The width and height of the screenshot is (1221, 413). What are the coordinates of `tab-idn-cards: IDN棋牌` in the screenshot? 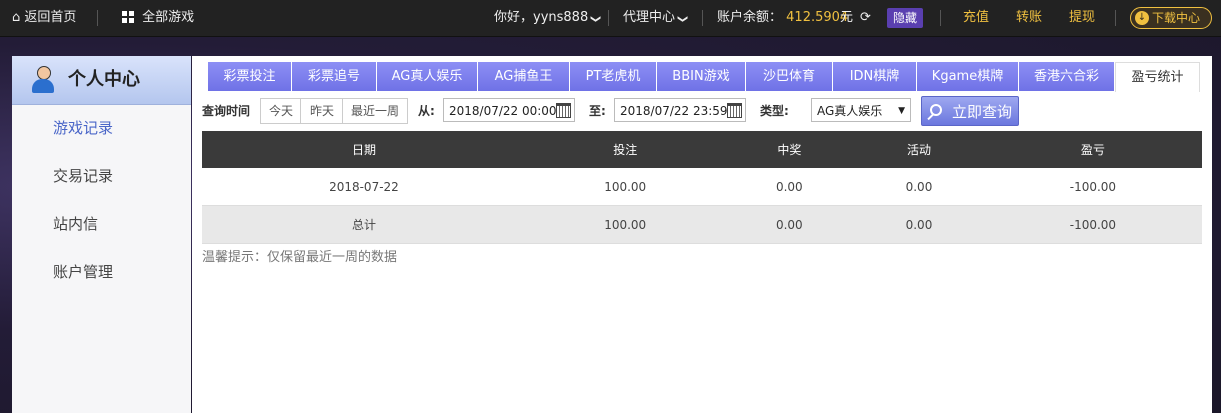 It's located at (875, 76).